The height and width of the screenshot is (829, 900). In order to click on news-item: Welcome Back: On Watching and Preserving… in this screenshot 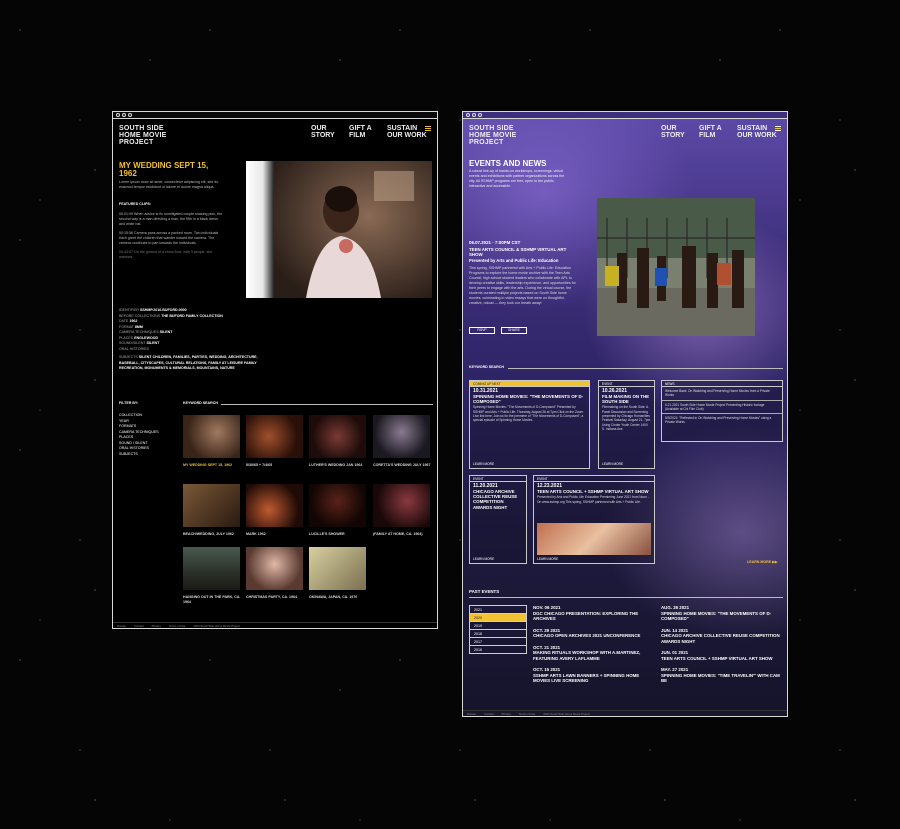, I will do `click(722, 394)`.